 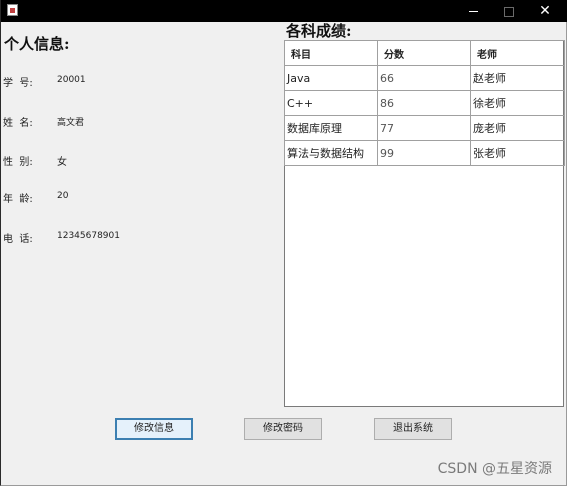 What do you see at coordinates (71, 80) in the screenshot?
I see `student-id-value: 20001` at bounding box center [71, 80].